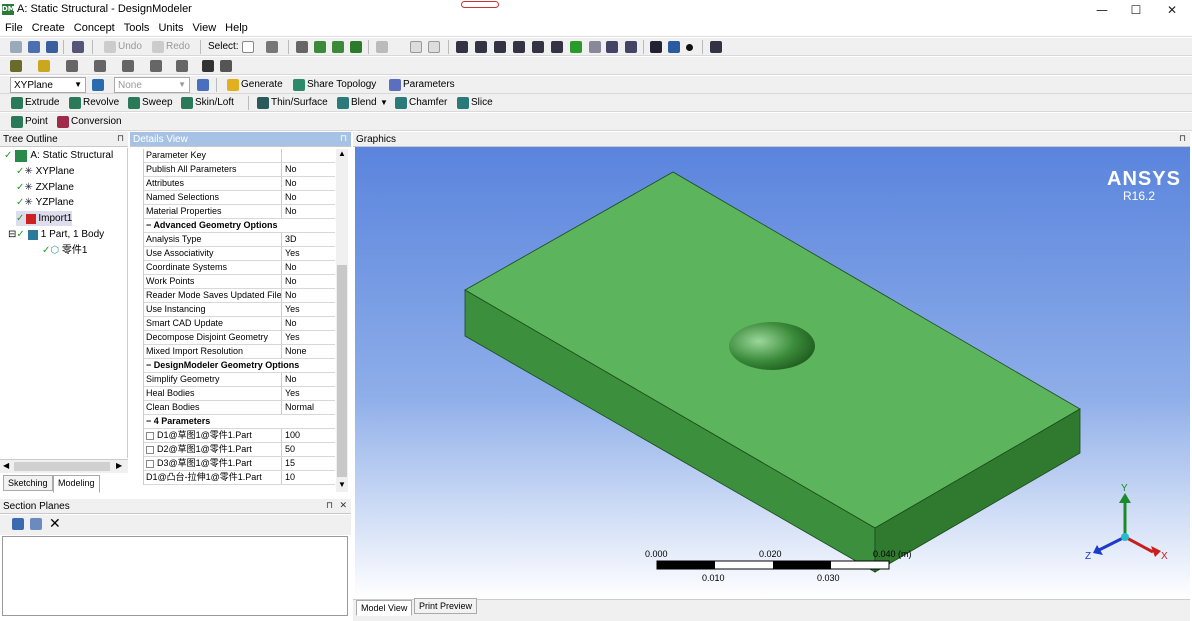 The height and width of the screenshot is (621, 1192). I want to click on style-icon, so click(16, 66).